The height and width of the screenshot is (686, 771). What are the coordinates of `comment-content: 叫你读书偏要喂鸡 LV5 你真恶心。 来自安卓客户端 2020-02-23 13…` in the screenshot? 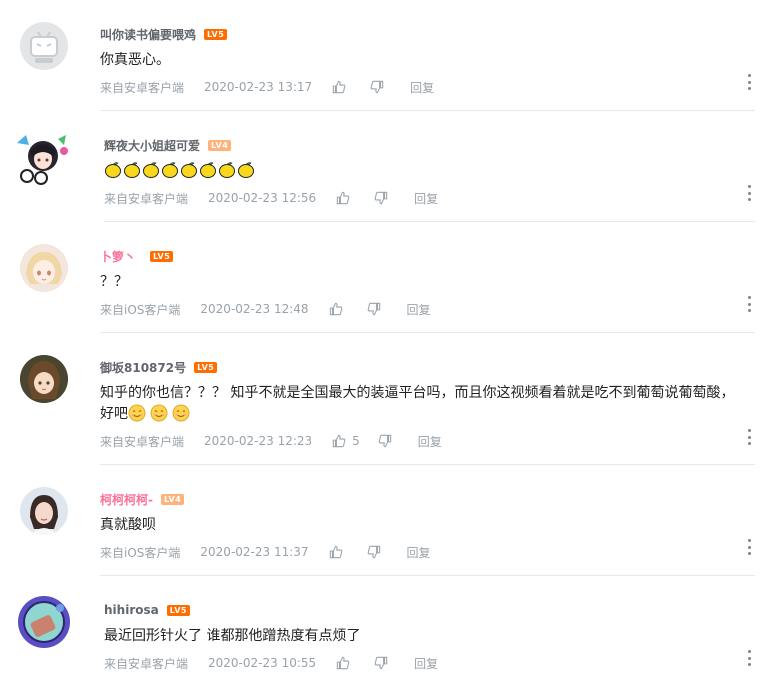 It's located at (427, 55).